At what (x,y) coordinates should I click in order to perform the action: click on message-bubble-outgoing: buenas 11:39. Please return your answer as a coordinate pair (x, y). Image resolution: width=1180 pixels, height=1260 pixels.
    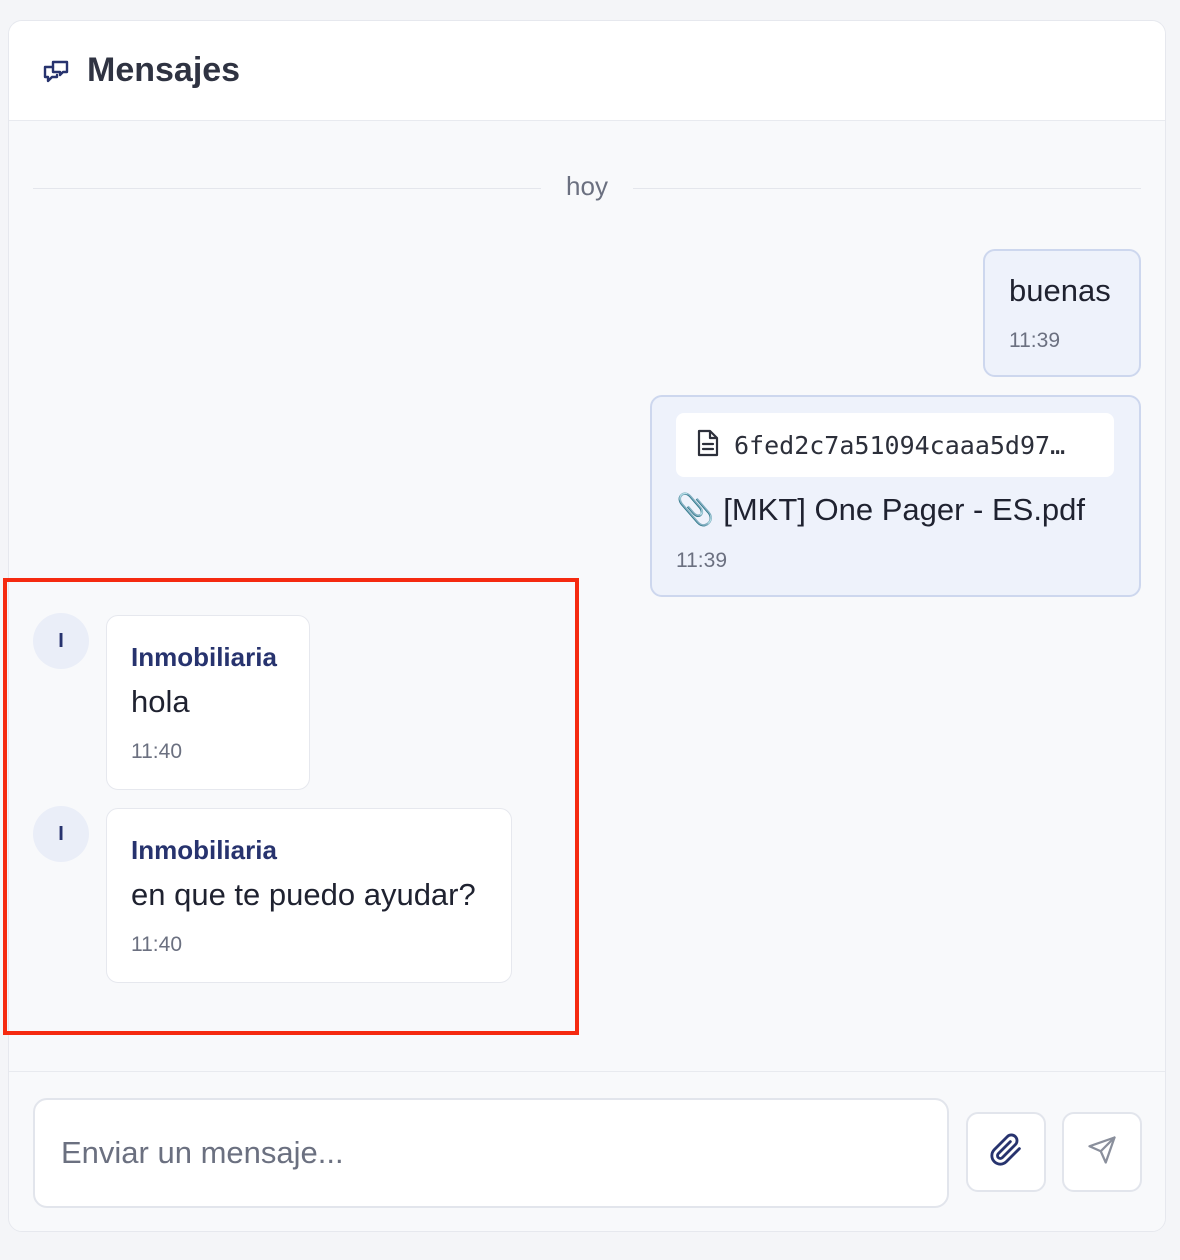
    Looking at the image, I should click on (1062, 313).